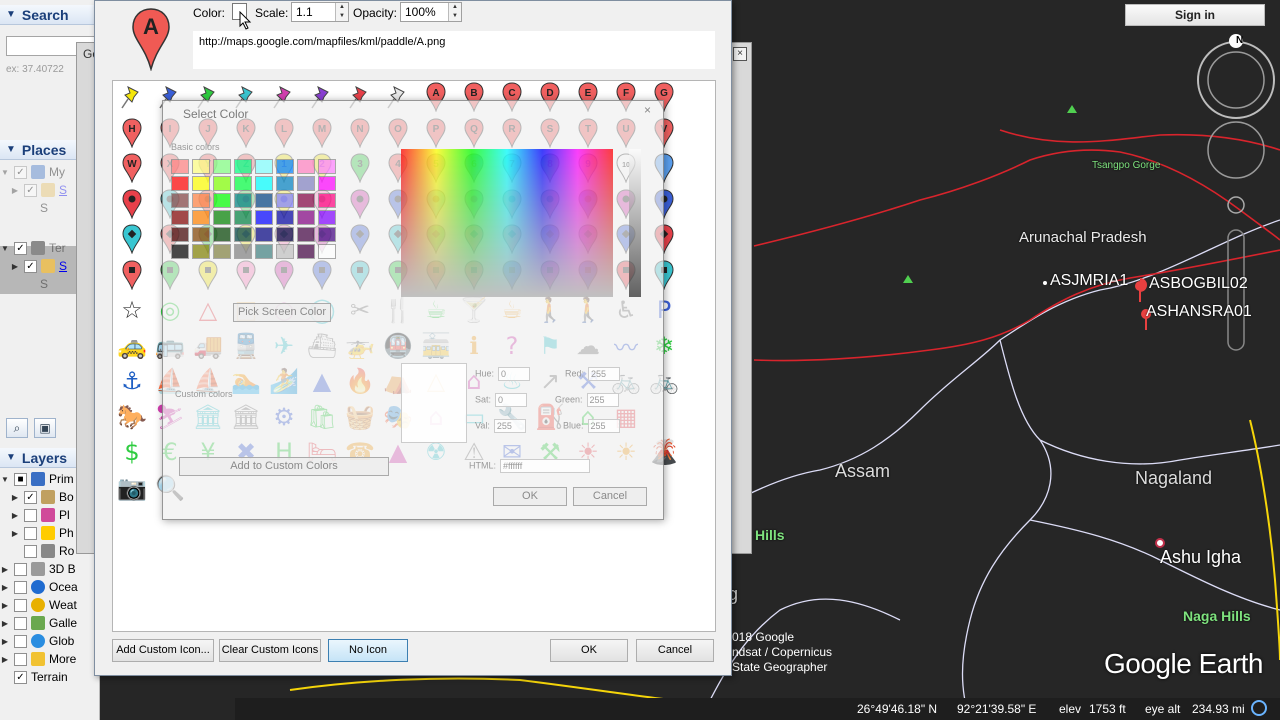  I want to click on dollar-icon: $, so click(132, 452).